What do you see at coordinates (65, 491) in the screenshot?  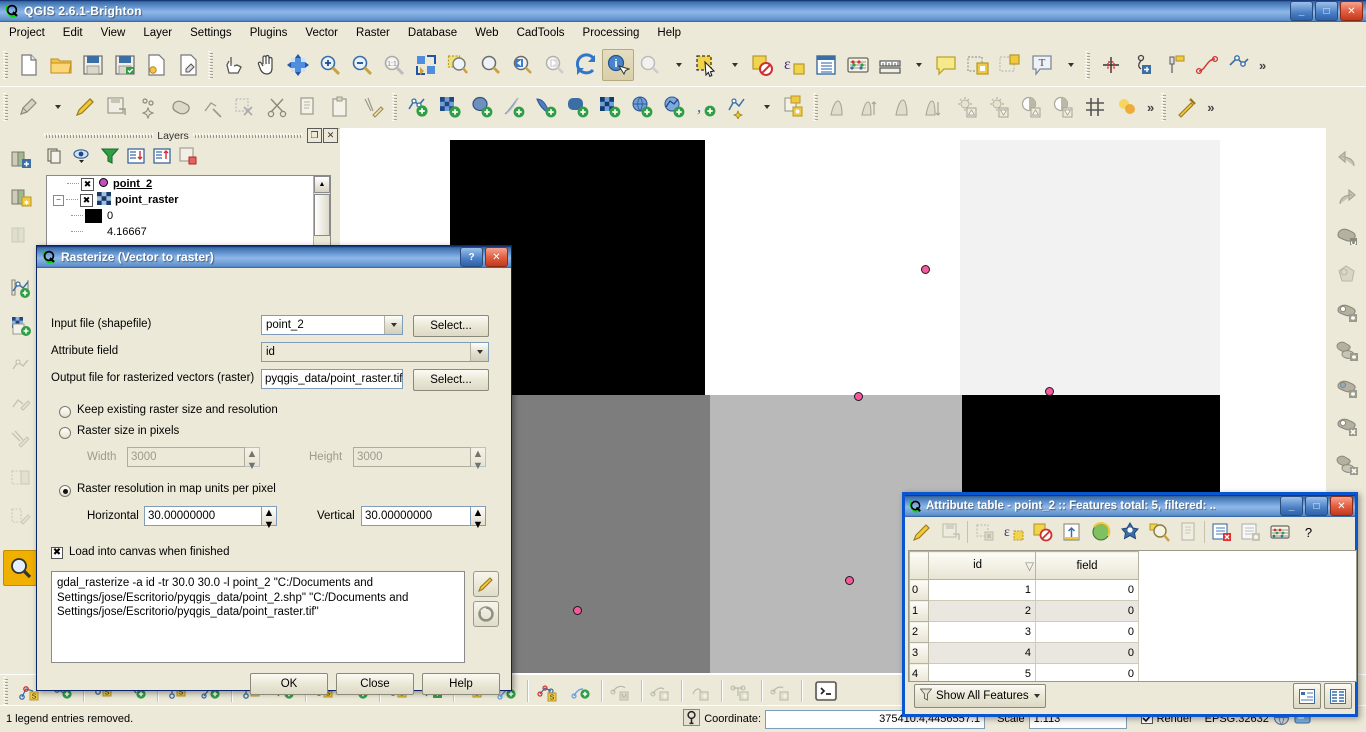 I see `raster-resolution-radio` at bounding box center [65, 491].